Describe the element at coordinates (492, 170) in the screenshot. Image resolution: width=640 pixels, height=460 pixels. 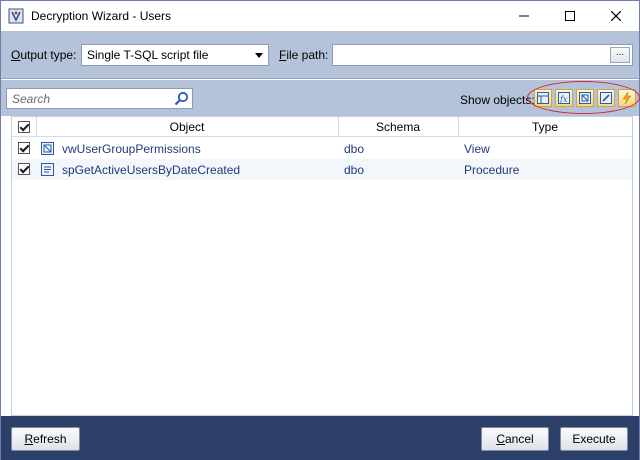
I see `object-type: Procedure` at that location.